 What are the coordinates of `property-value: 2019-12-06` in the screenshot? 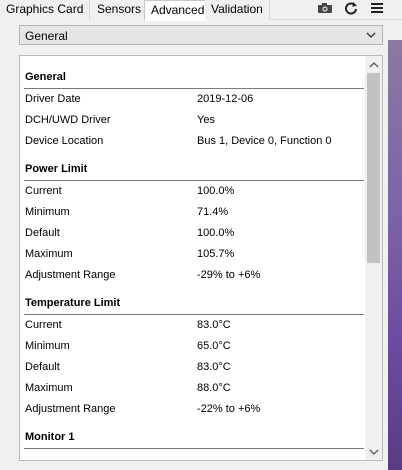 It's located at (225, 99).